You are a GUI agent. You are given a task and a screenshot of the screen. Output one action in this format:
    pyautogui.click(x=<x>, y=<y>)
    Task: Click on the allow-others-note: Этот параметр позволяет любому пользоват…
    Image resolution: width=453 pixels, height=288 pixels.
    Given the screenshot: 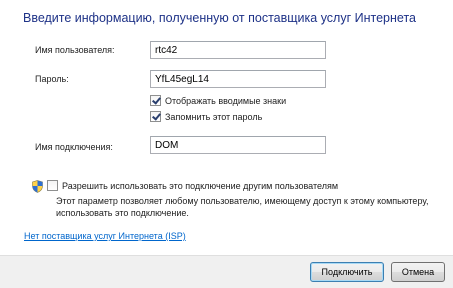 What is the action you would take?
    pyautogui.click(x=242, y=207)
    